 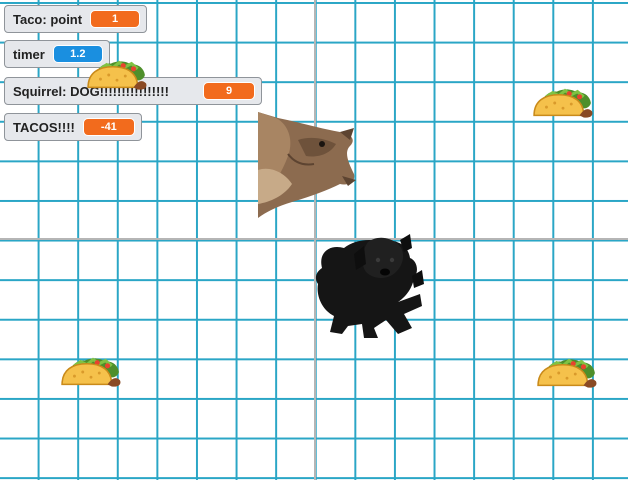 I want to click on monitor-label: TACOS!!!!, so click(x=44, y=127).